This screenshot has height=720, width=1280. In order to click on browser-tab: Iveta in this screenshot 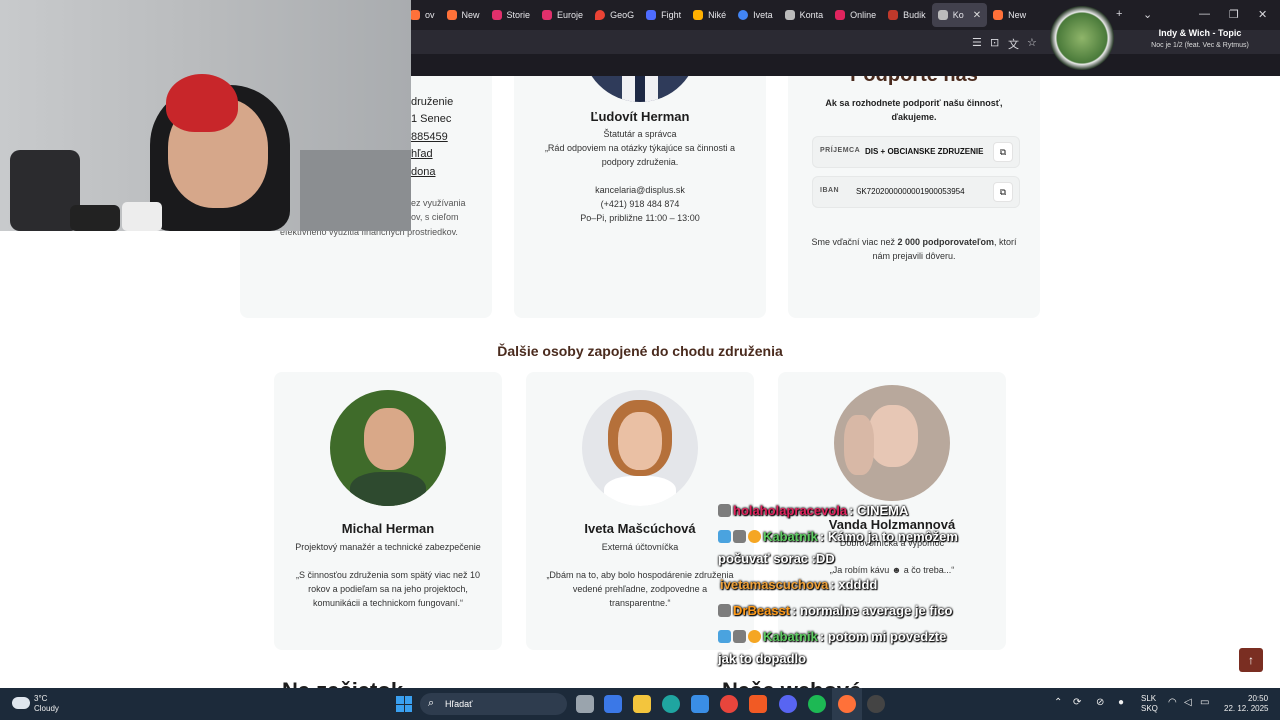, I will do `click(755, 15)`.